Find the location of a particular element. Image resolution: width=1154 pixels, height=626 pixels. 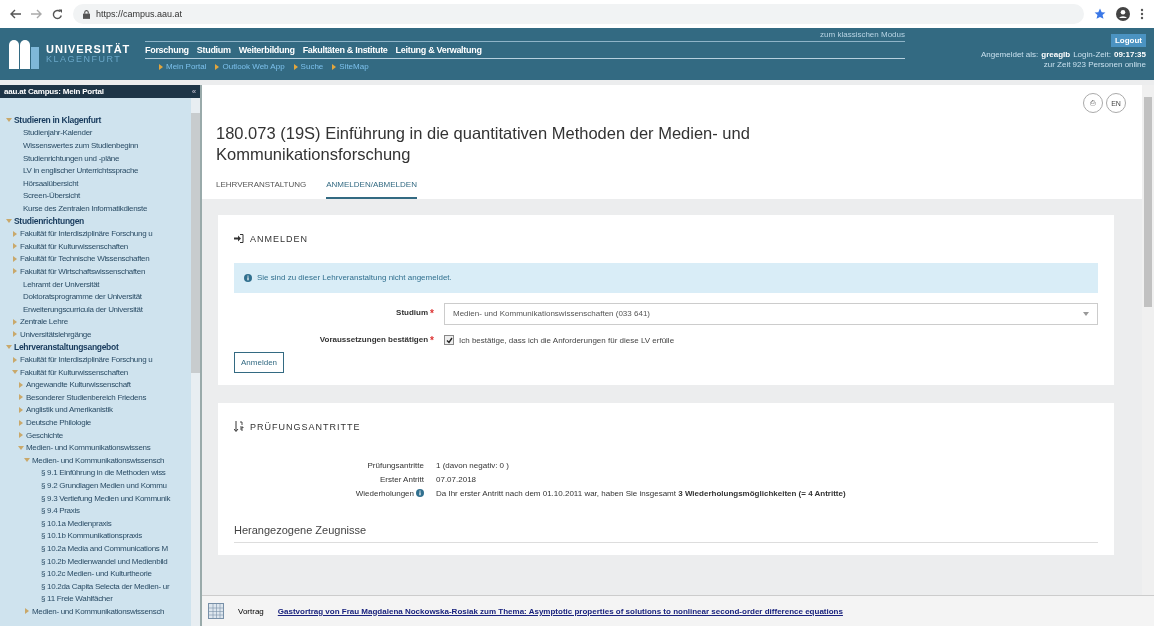

tree-item: Fakultät für Wirtschaftswissenschaften is located at coordinates (83, 271).